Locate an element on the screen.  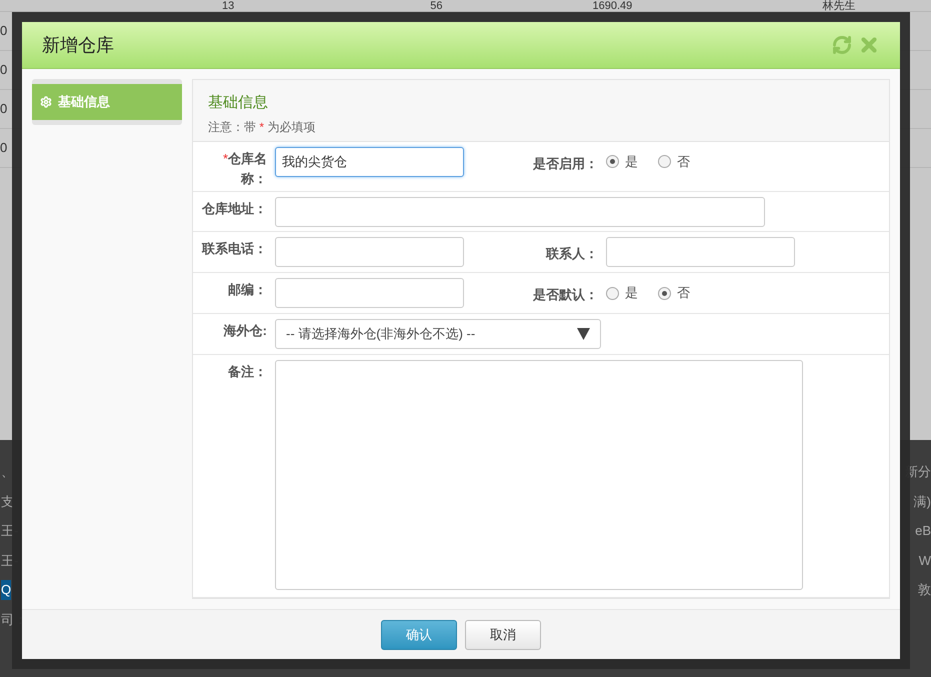
field-label: 备注： is located at coordinates (246, 372).